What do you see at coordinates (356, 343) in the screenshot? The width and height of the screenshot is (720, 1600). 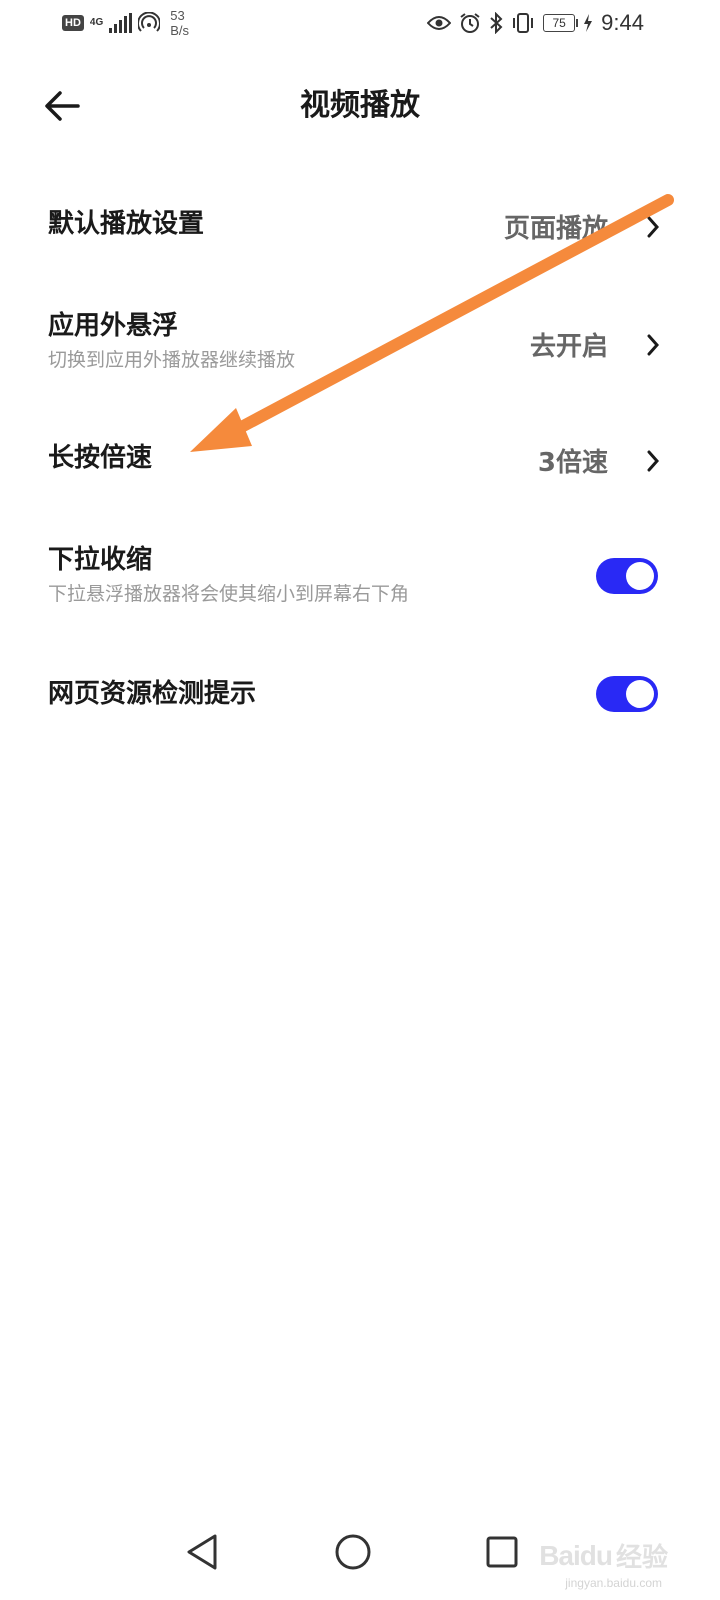 I see `setting-float-outside: 应用外悬浮 切换到应用外播放器继续播放 去开启` at bounding box center [356, 343].